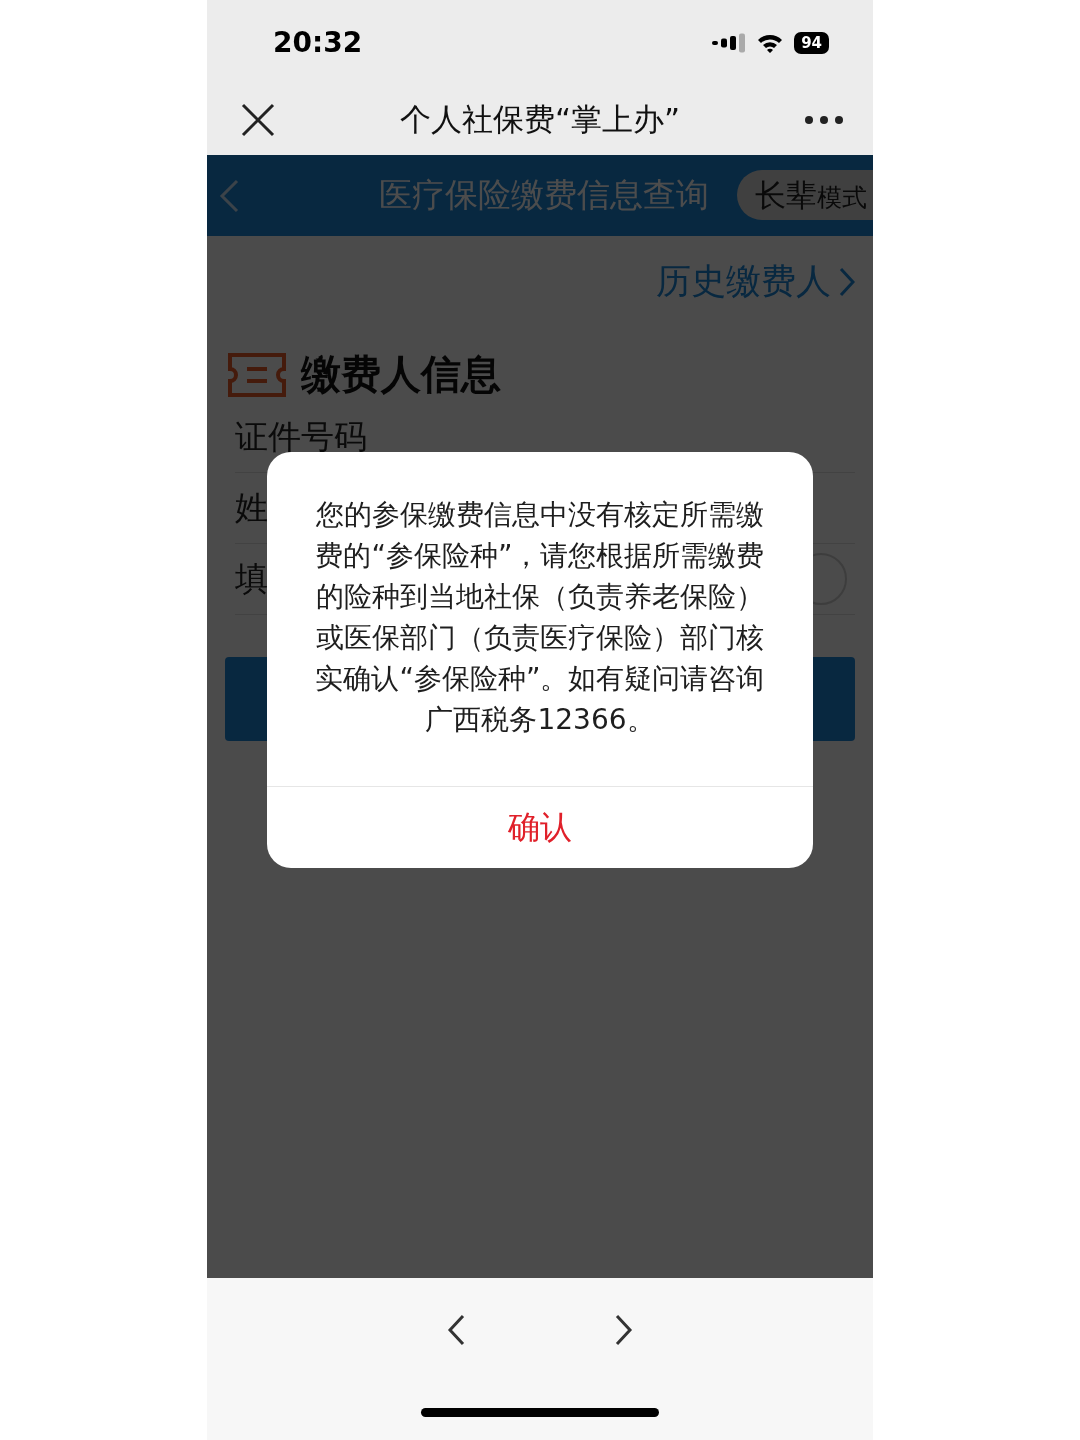 This screenshot has width=1080, height=1440. What do you see at coordinates (401, 374) in the screenshot?
I see `section-title: 缴费人信息` at bounding box center [401, 374].